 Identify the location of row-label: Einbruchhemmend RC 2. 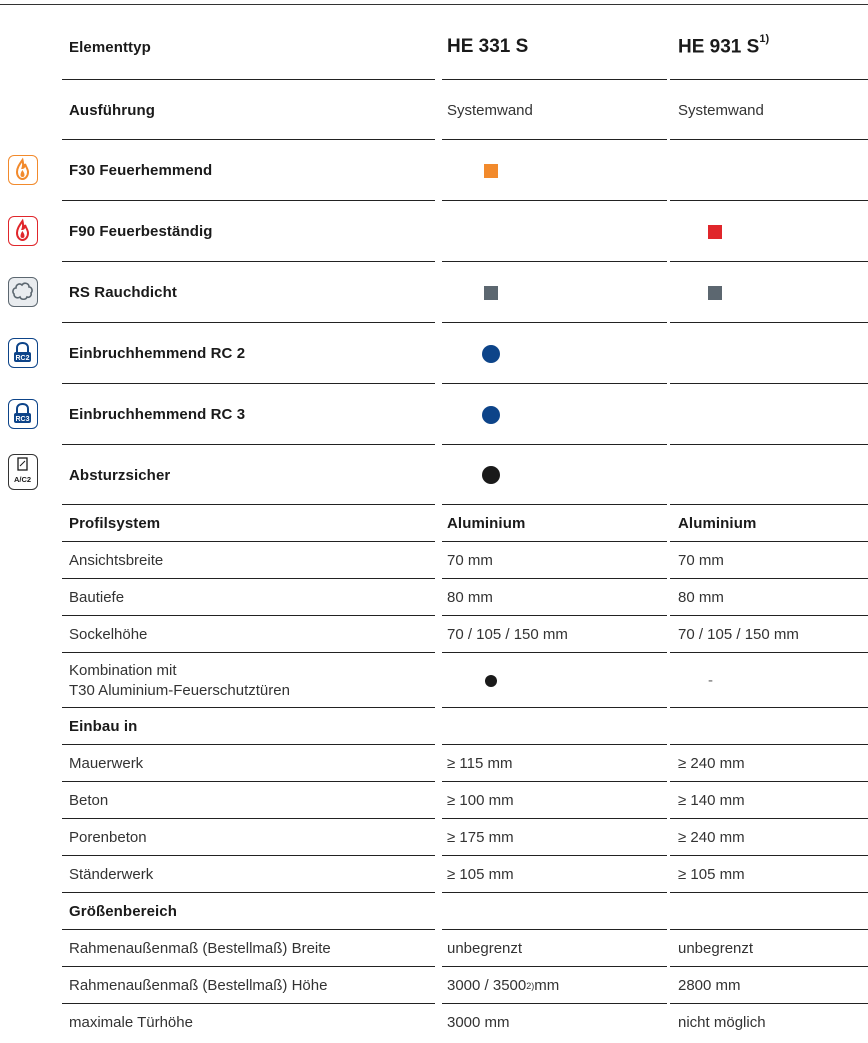
(157, 353).